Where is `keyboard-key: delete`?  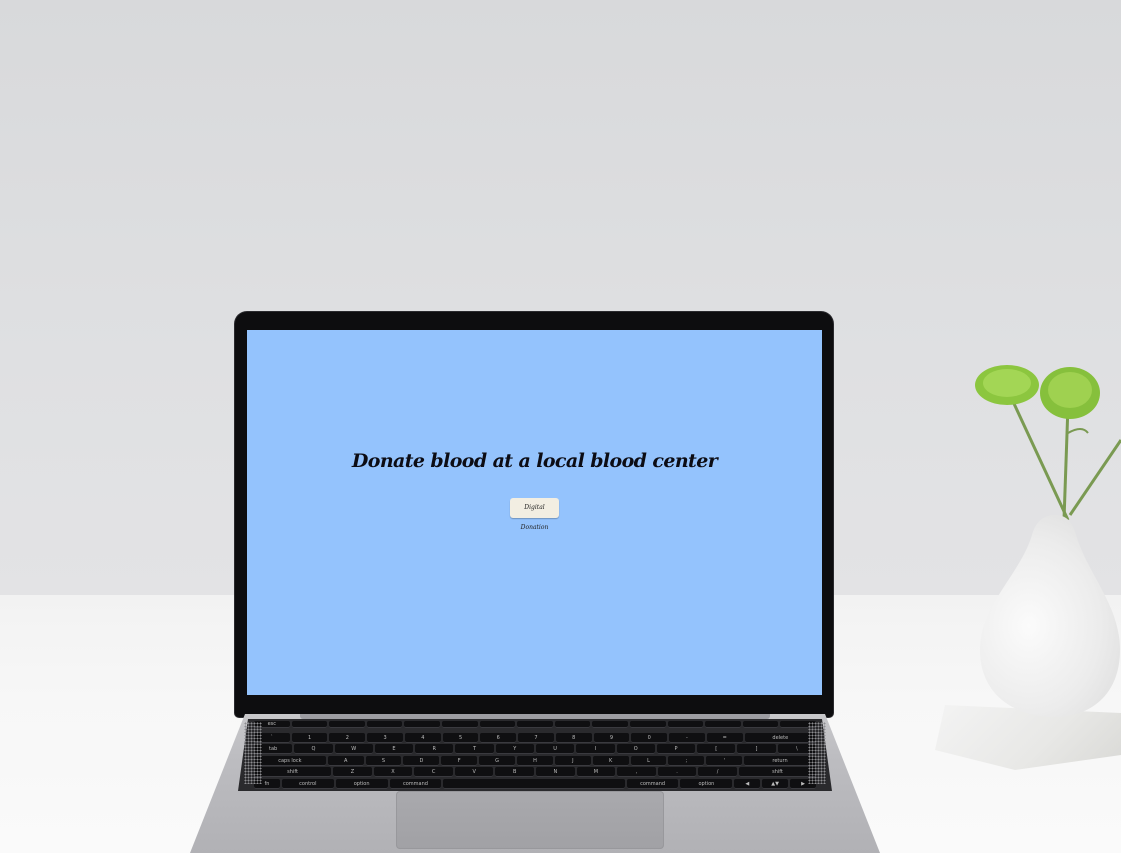
keyboard-key: delete is located at coordinates (780, 737).